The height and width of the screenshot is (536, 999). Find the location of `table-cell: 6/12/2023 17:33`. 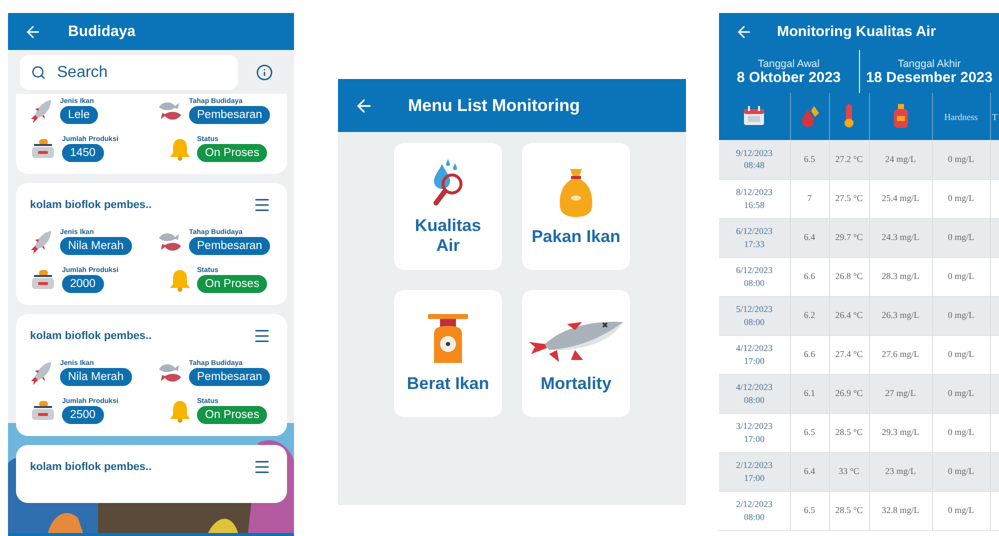

table-cell: 6/12/2023 17:33 is located at coordinates (754, 237).